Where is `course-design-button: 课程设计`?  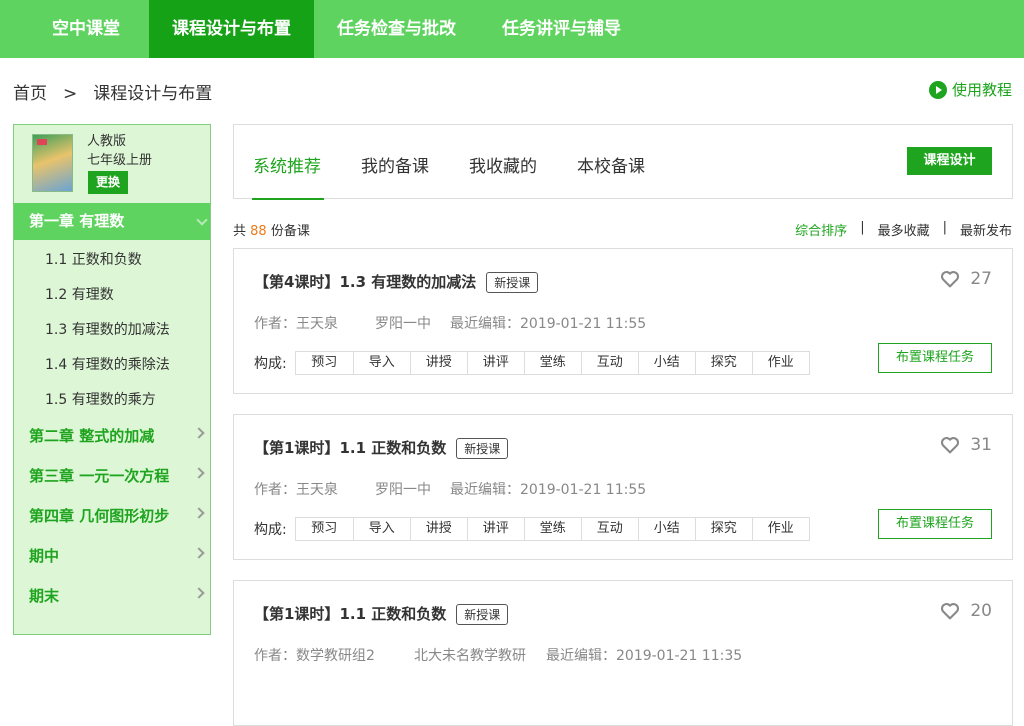
course-design-button: 课程设计 is located at coordinates (949, 161).